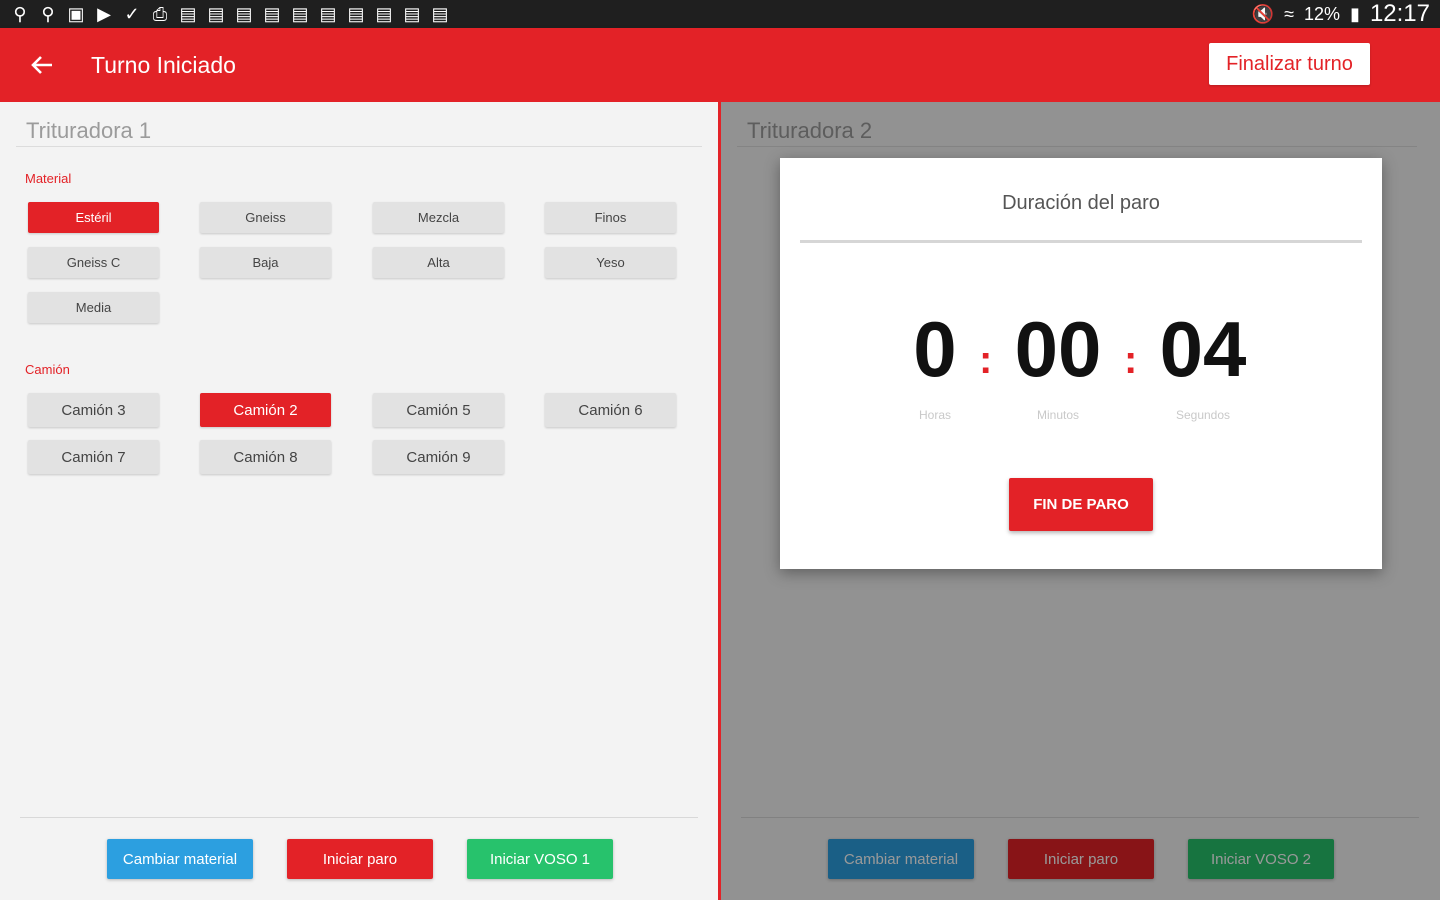  I want to click on camion-chip: Camión 2, so click(265, 410).